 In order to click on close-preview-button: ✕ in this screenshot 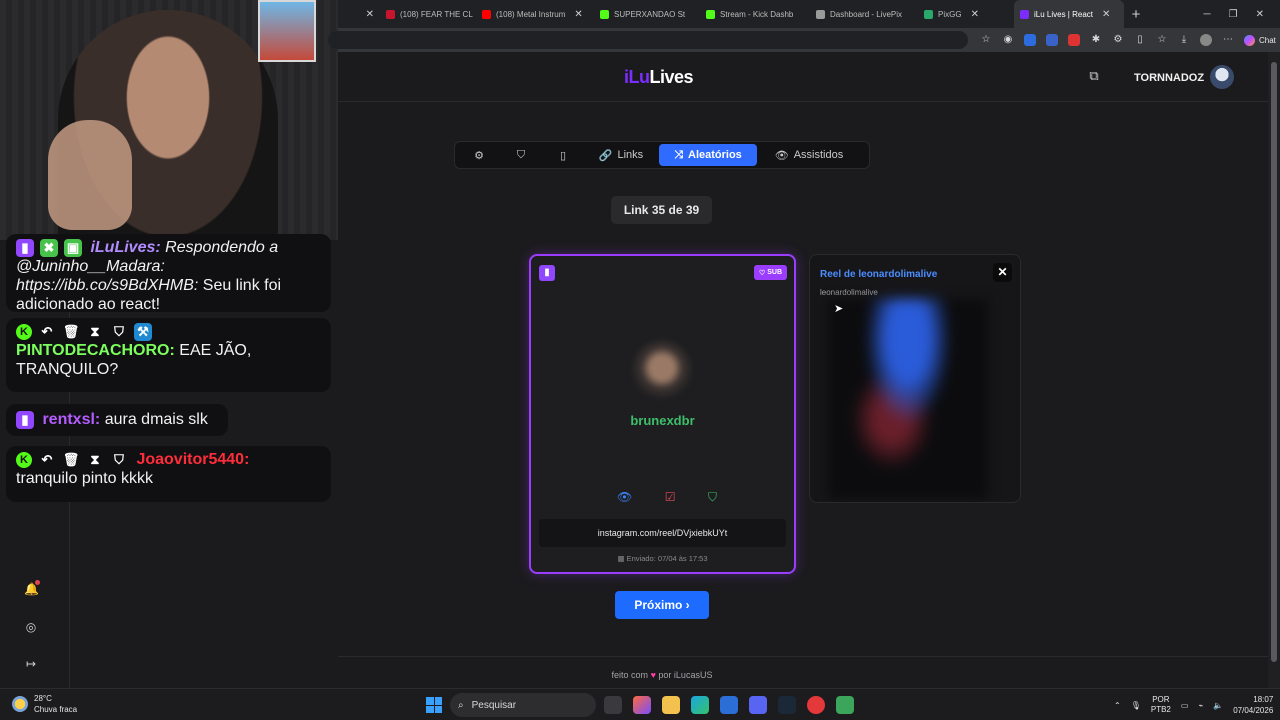, I will do `click(1002, 272)`.